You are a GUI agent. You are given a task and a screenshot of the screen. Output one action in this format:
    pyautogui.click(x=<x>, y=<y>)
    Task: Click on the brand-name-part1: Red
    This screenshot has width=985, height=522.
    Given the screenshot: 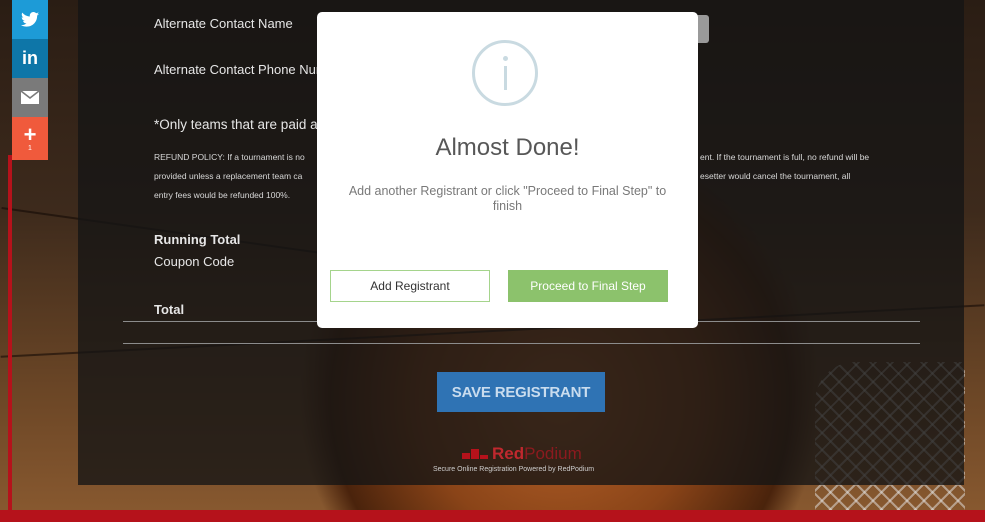 What is the action you would take?
    pyautogui.click(x=508, y=453)
    